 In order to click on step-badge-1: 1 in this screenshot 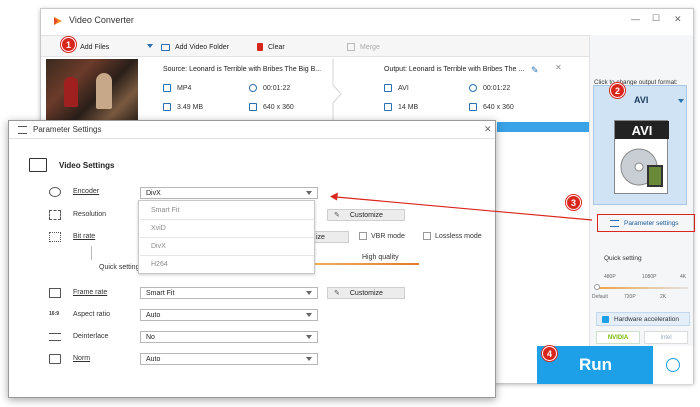, I will do `click(68, 44)`.